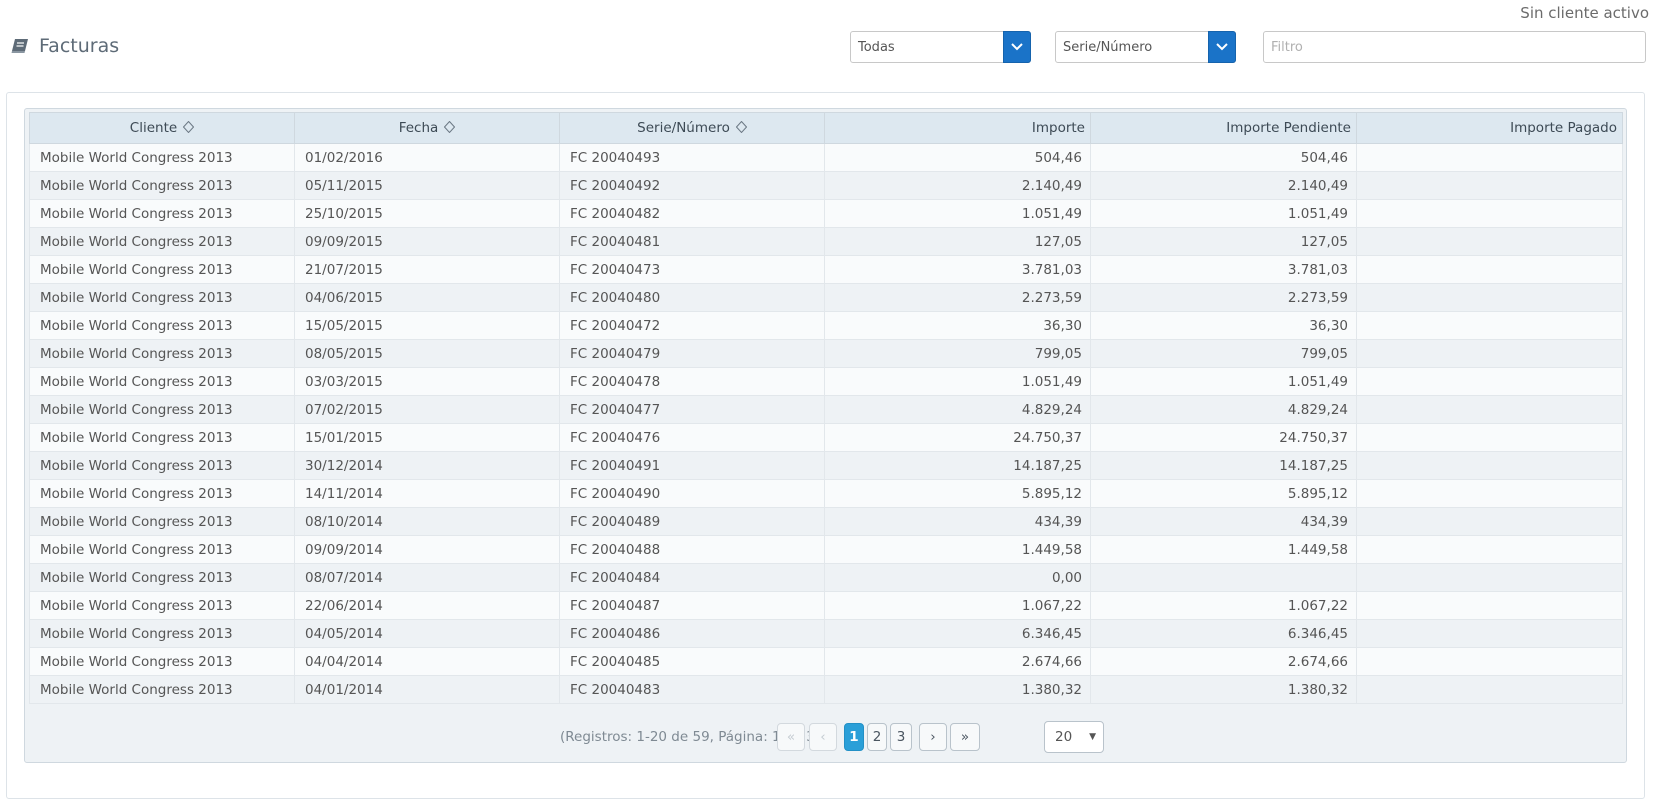  What do you see at coordinates (1074, 737) in the screenshot?
I see `page-size-select: 20 ▼` at bounding box center [1074, 737].